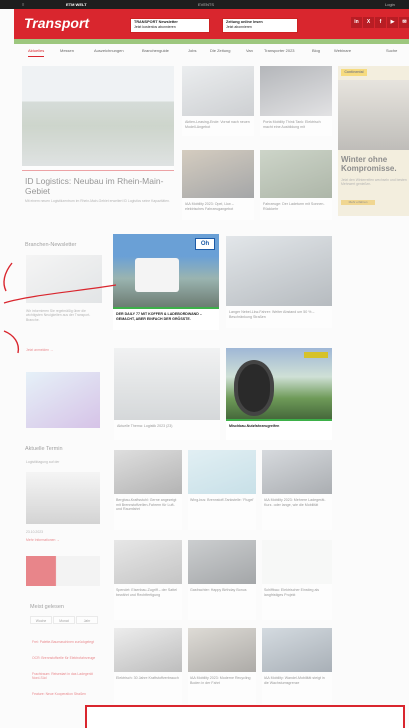  Describe the element at coordinates (316, 355) in the screenshot. I see `tire-brand-tag` at that location.